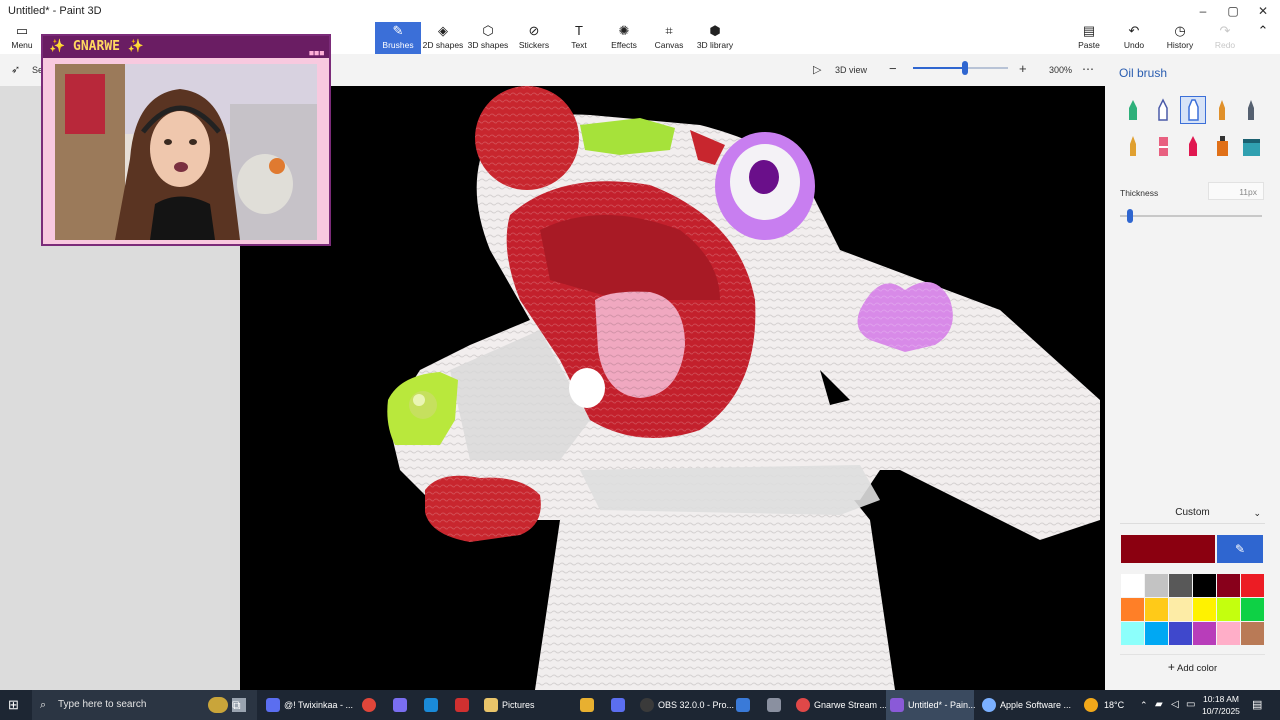  I want to click on history-button: ◷ History, so click(1180, 38).